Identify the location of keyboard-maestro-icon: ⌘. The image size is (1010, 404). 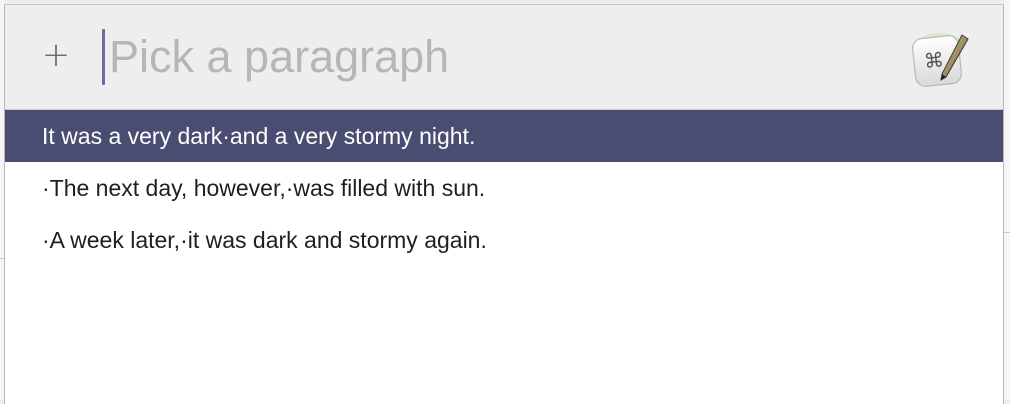
(940, 60).